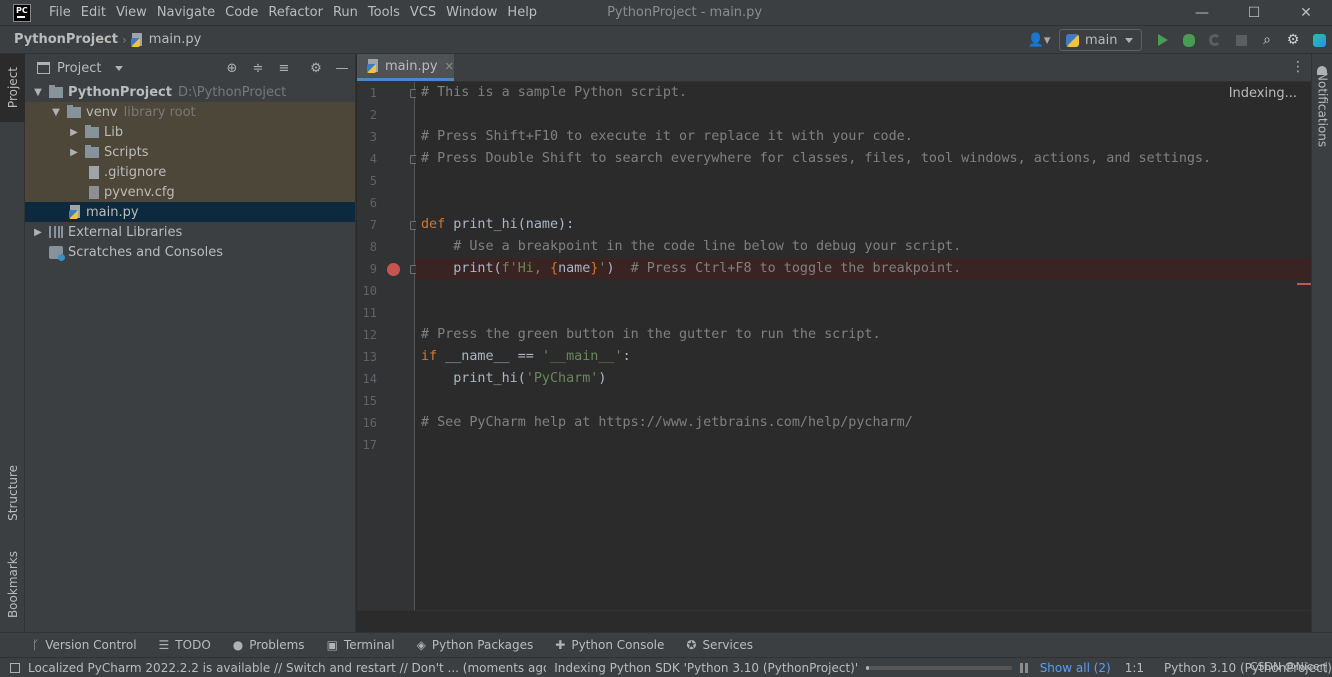 Image resolution: width=1332 pixels, height=677 pixels. Describe the element at coordinates (342, 68) in the screenshot. I see `hide-panel-icon: —` at that location.